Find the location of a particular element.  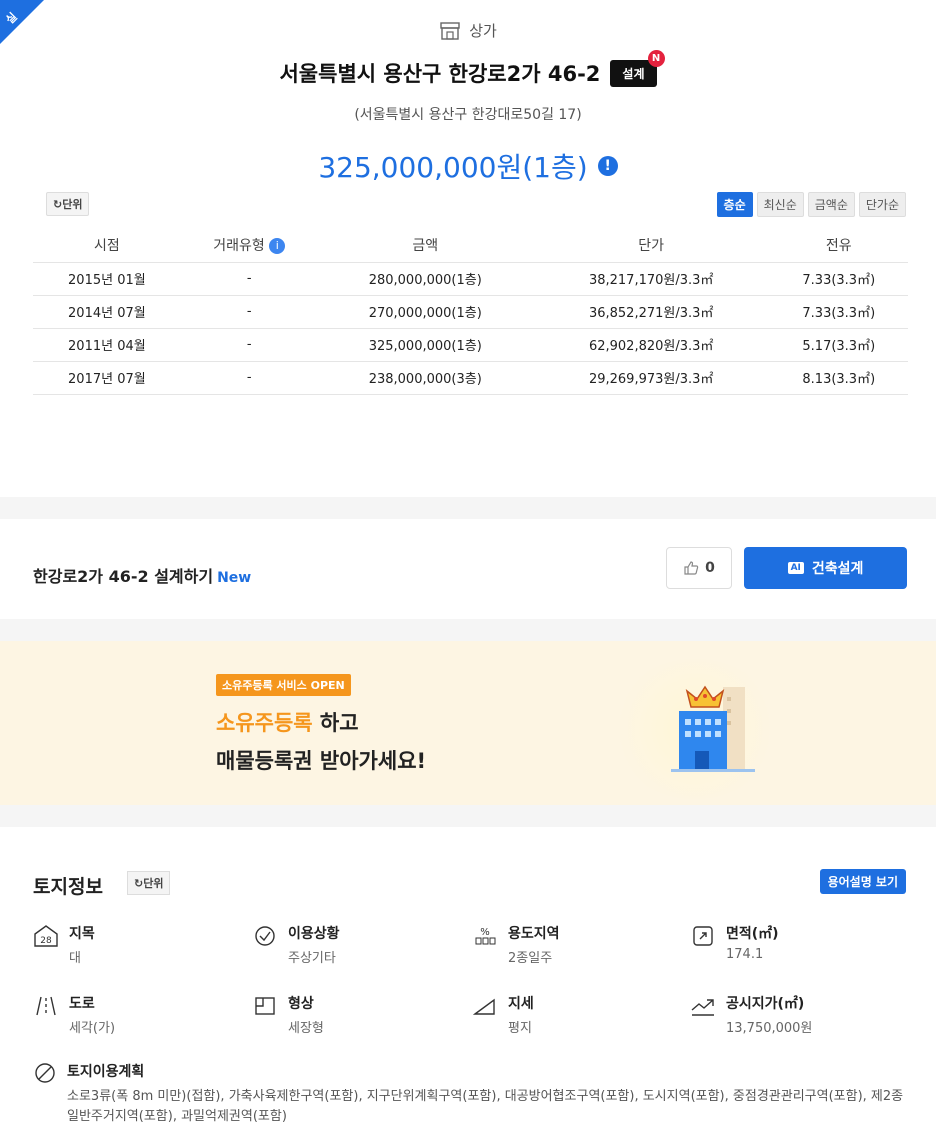

unit-button: ↻단위 is located at coordinates (68, 204).